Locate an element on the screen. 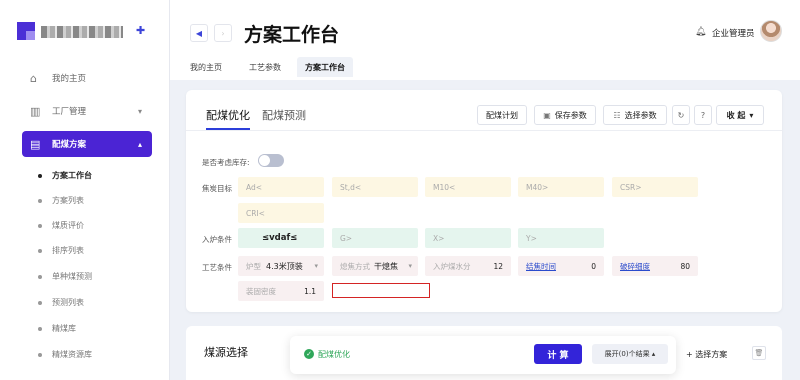 This screenshot has height=380, width=800. sidebar-subitem-label: 精煤资源库 is located at coordinates (72, 354).